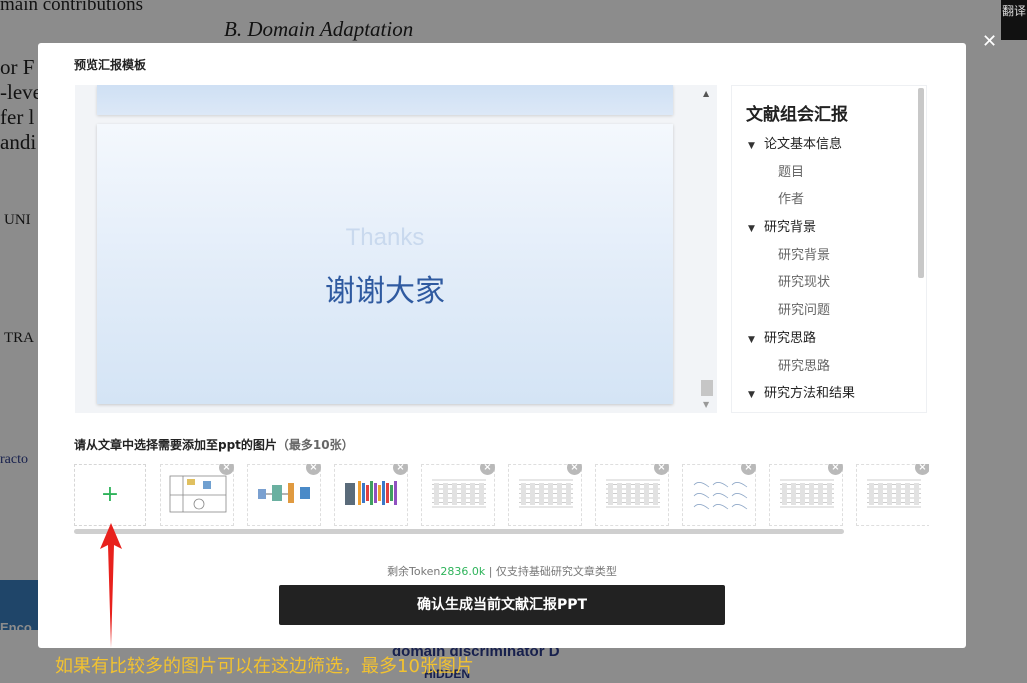 Image resolution: width=1027 pixels, height=683 pixels. Describe the element at coordinates (837, 256) in the screenshot. I see `outline-subitem: 研究背景` at that location.